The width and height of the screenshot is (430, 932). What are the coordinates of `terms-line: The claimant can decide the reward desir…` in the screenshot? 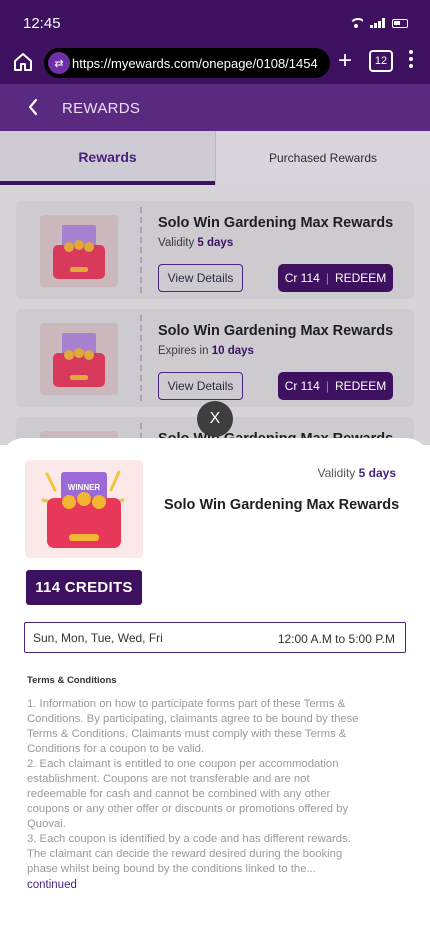 It's located at (185, 854).